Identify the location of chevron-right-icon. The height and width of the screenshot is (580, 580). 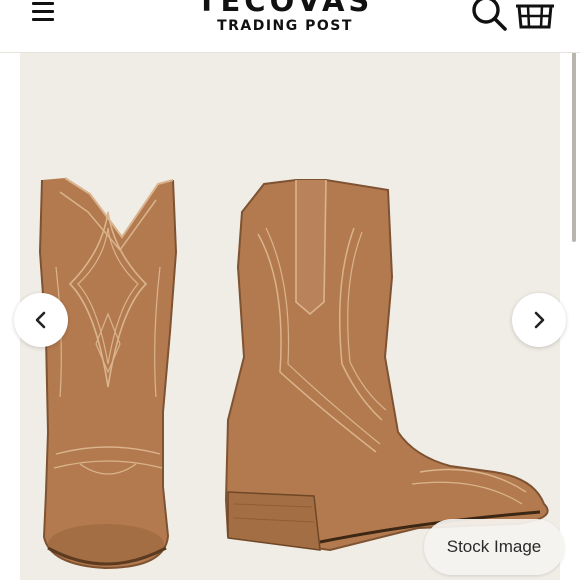
(539, 320).